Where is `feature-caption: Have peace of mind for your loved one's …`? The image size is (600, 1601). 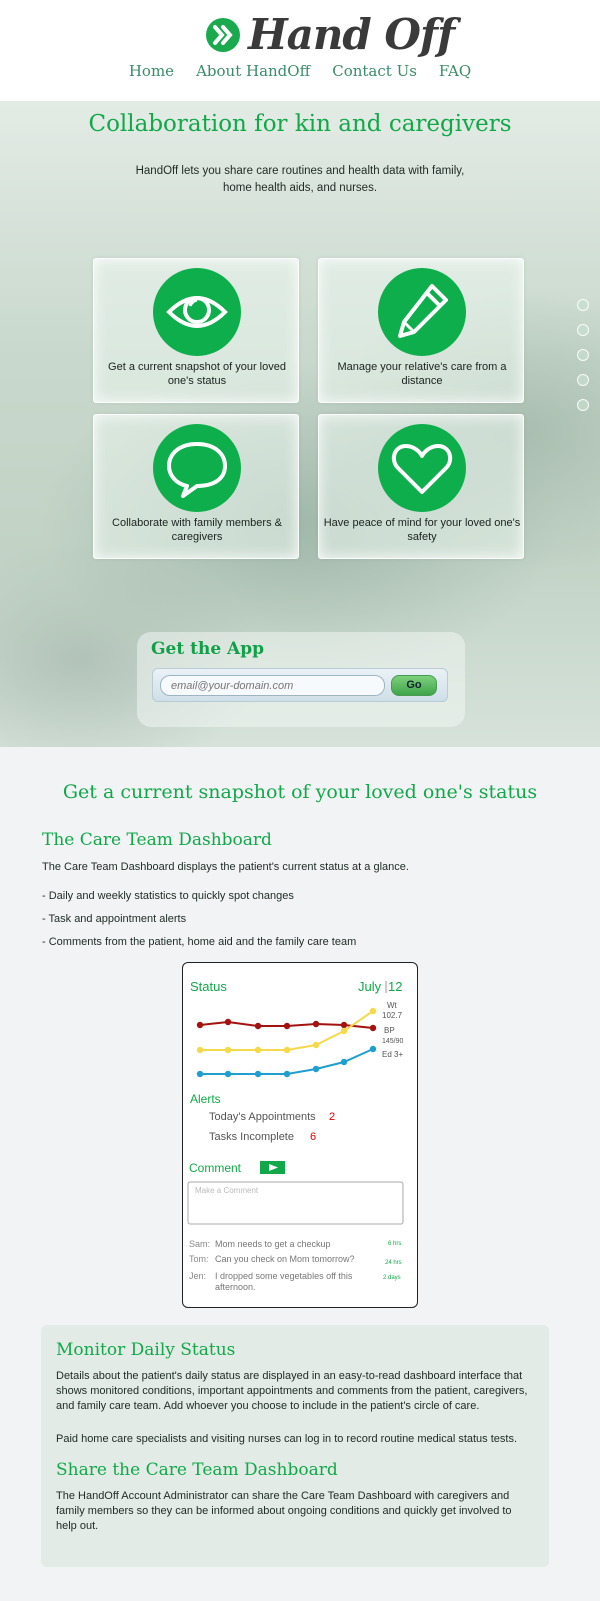 feature-caption: Have peace of mind for your loved one's … is located at coordinates (422, 530).